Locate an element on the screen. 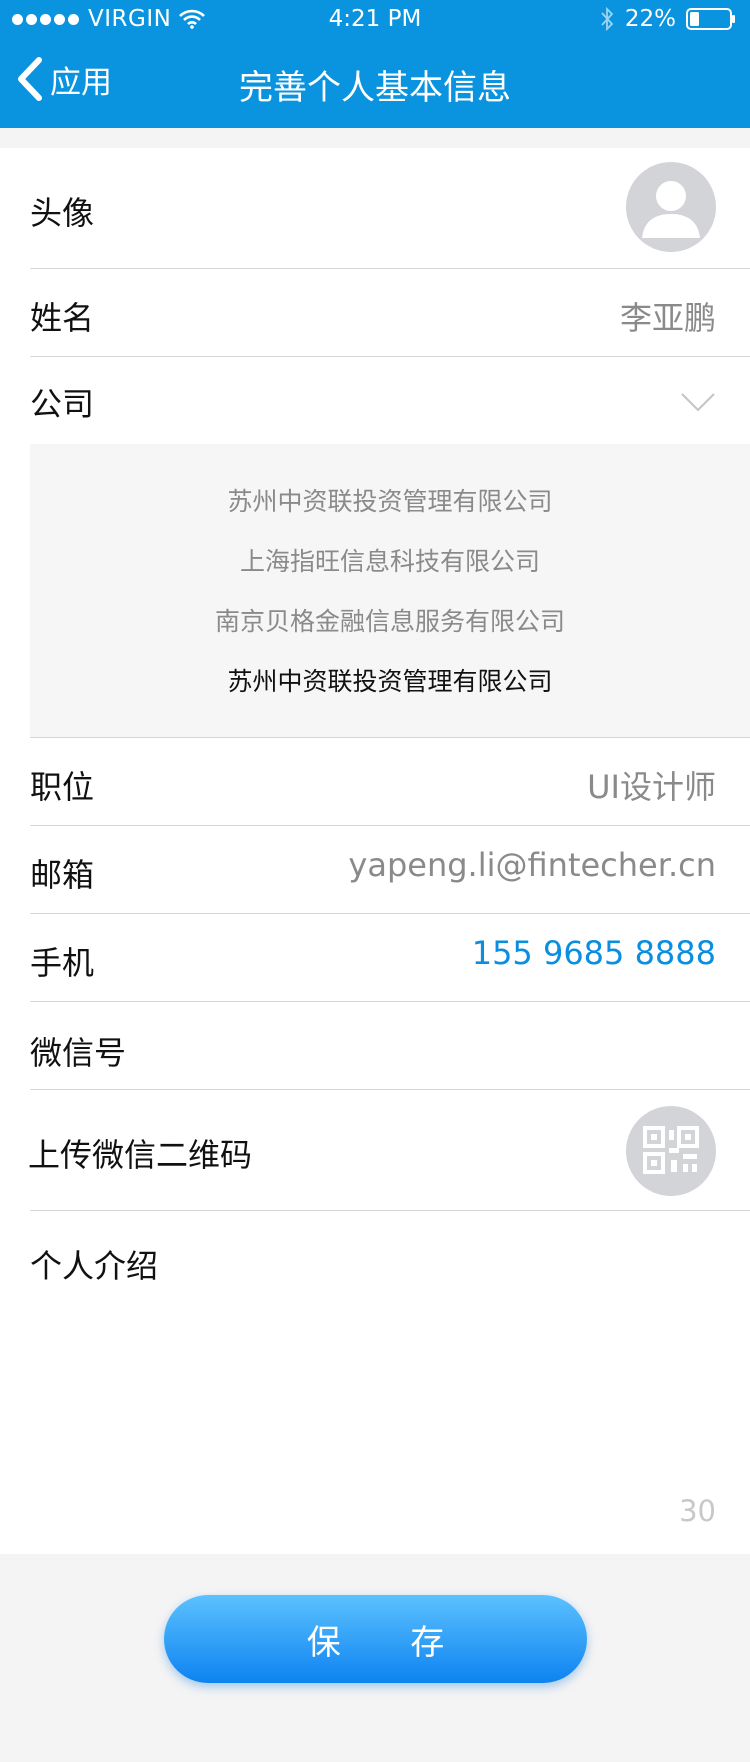 Image resolution: width=750 pixels, height=1762 pixels. chevron-down-icon is located at coordinates (698, 402).